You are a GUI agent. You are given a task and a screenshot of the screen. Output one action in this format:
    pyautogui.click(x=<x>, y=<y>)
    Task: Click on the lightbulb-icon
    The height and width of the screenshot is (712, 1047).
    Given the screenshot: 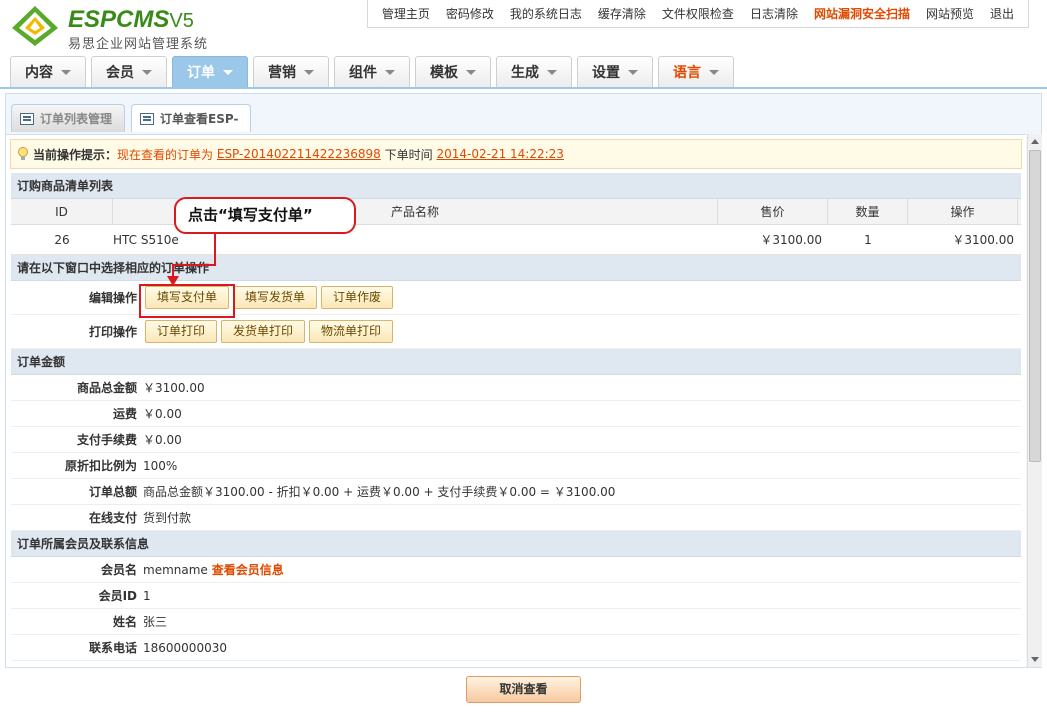 What is the action you would take?
    pyautogui.click(x=23, y=153)
    